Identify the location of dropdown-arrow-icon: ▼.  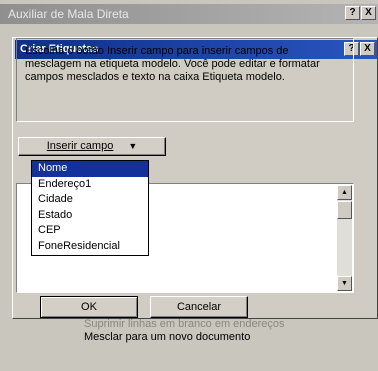
(133, 146).